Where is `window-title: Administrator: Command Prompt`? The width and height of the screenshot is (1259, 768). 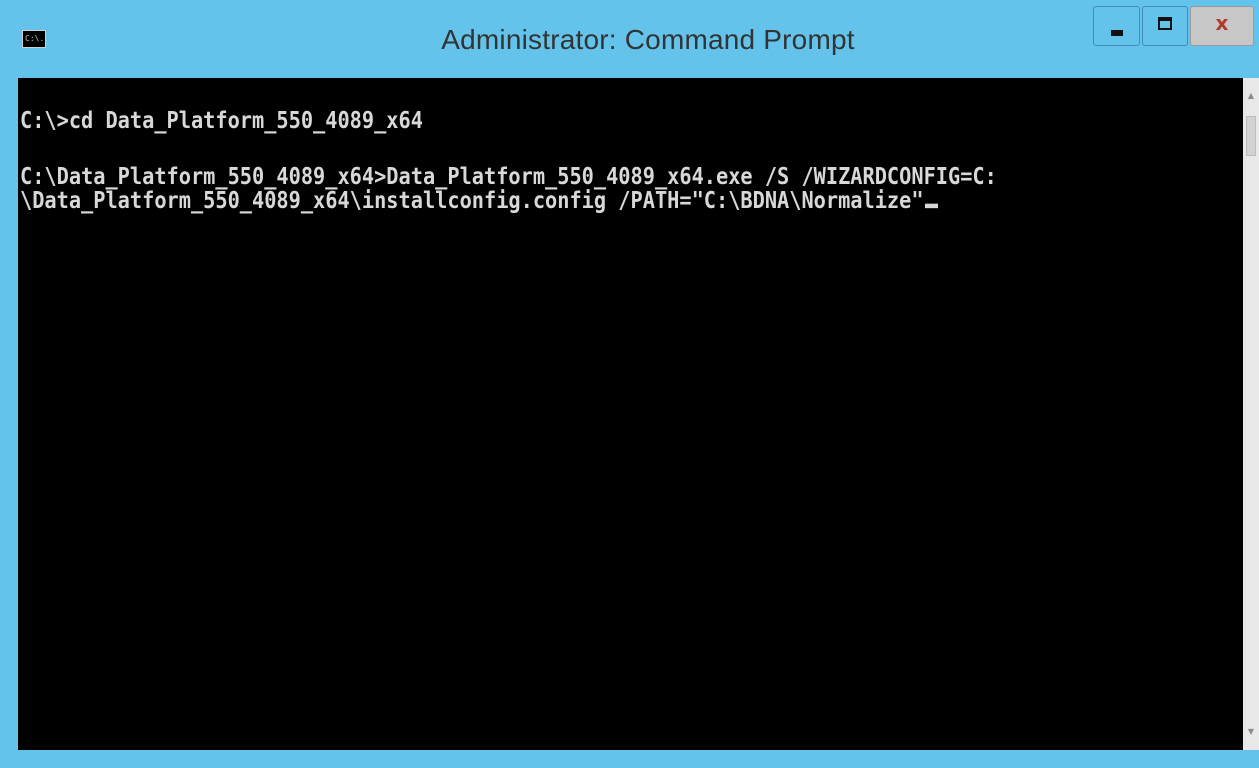 window-title: Administrator: Command Prompt is located at coordinates (648, 39).